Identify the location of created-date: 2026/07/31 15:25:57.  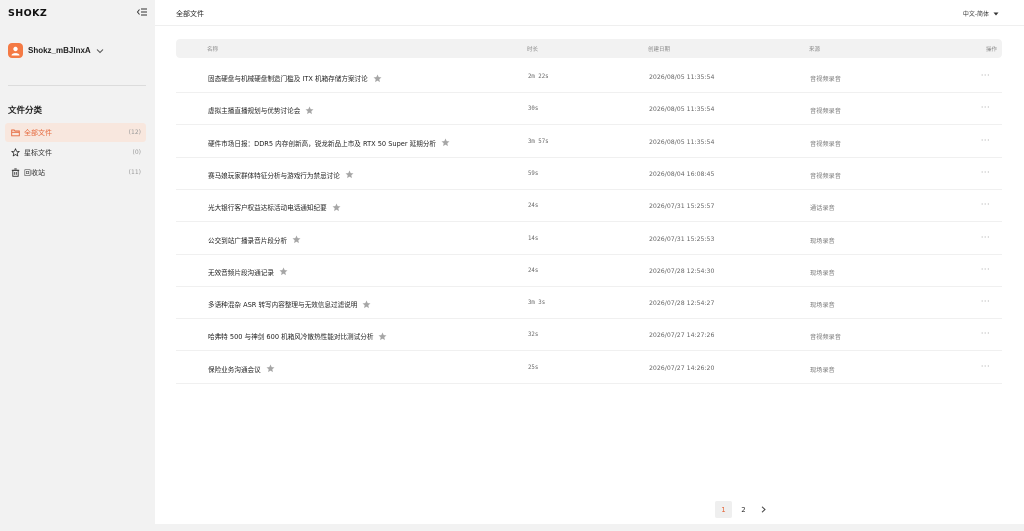
(682, 207).